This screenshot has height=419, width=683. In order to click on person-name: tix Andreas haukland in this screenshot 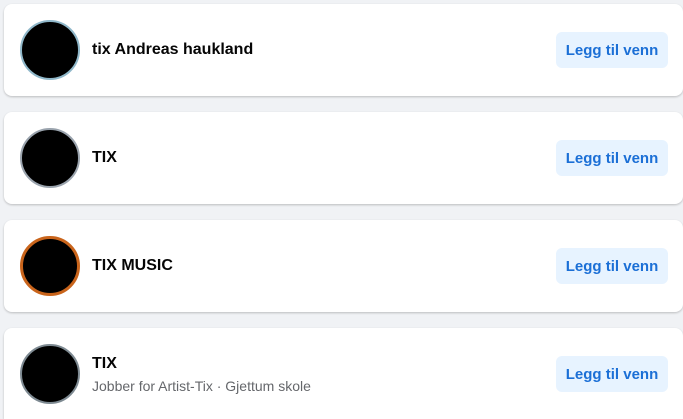, I will do `click(172, 50)`.